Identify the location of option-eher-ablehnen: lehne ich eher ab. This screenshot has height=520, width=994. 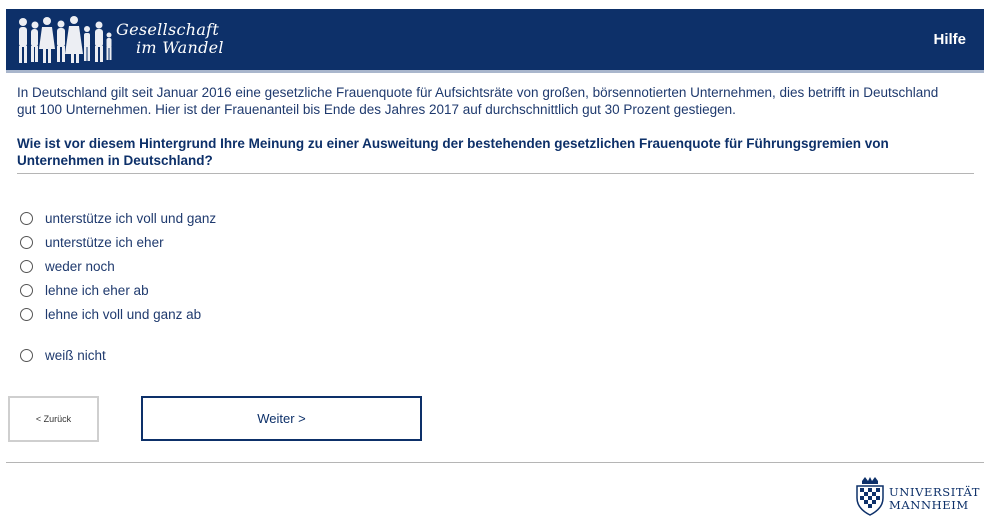
(84, 290).